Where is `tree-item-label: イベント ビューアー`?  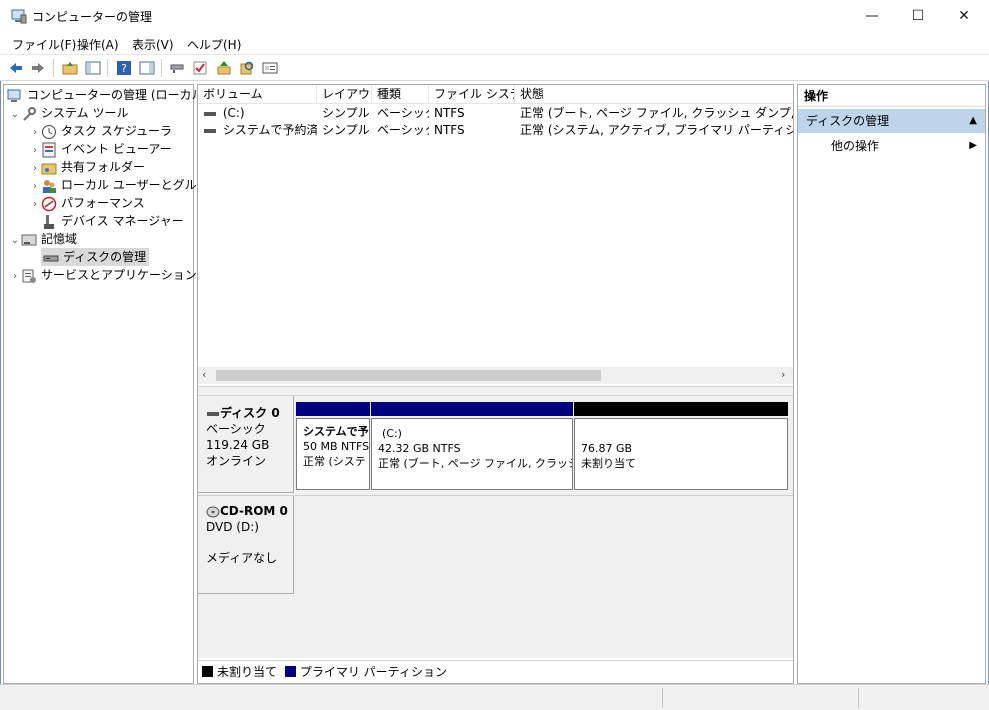 tree-item-label: イベント ビューアー is located at coordinates (116, 149).